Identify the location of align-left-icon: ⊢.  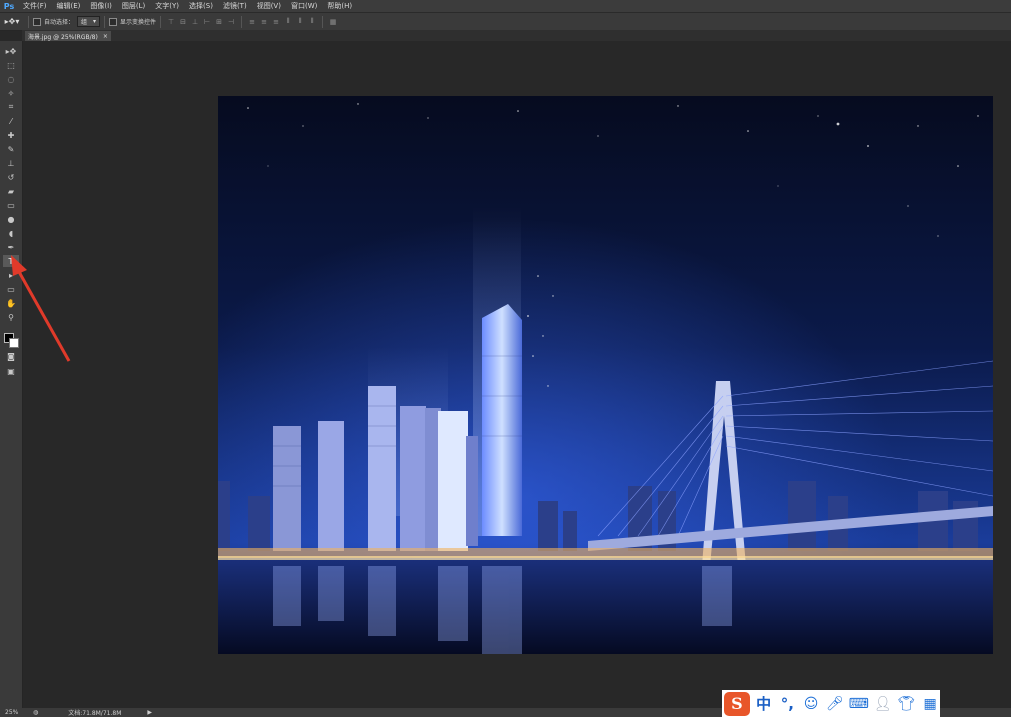
(207, 22).